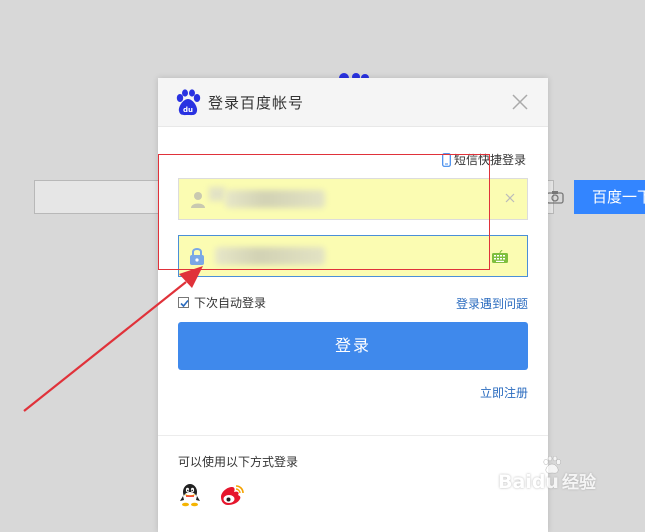  I want to click on baidu-paw-logo-icon: du, so click(188, 102).